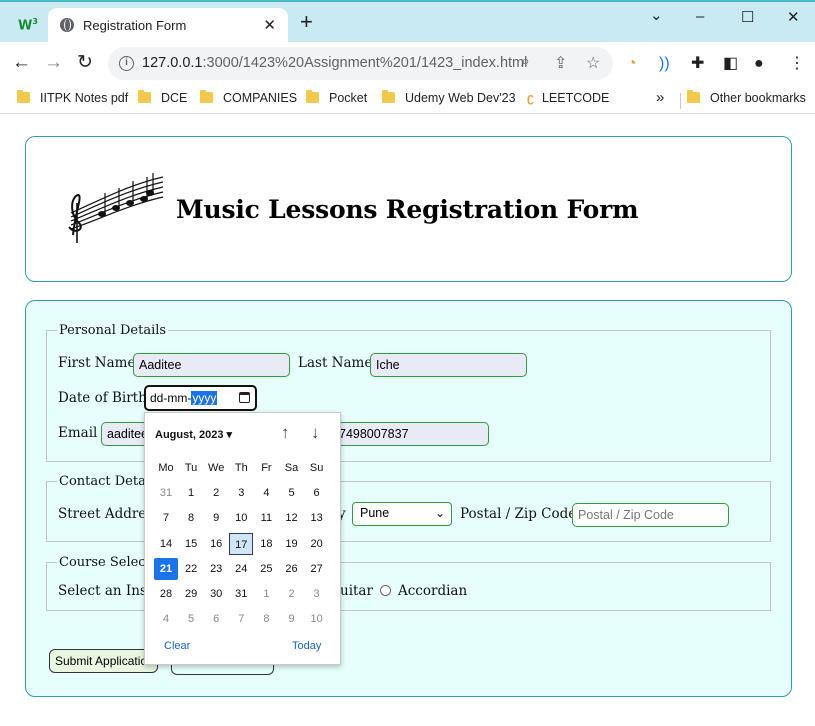 The image size is (815, 726). What do you see at coordinates (448, 365) in the screenshot?
I see `last-name-input: Iche` at bounding box center [448, 365].